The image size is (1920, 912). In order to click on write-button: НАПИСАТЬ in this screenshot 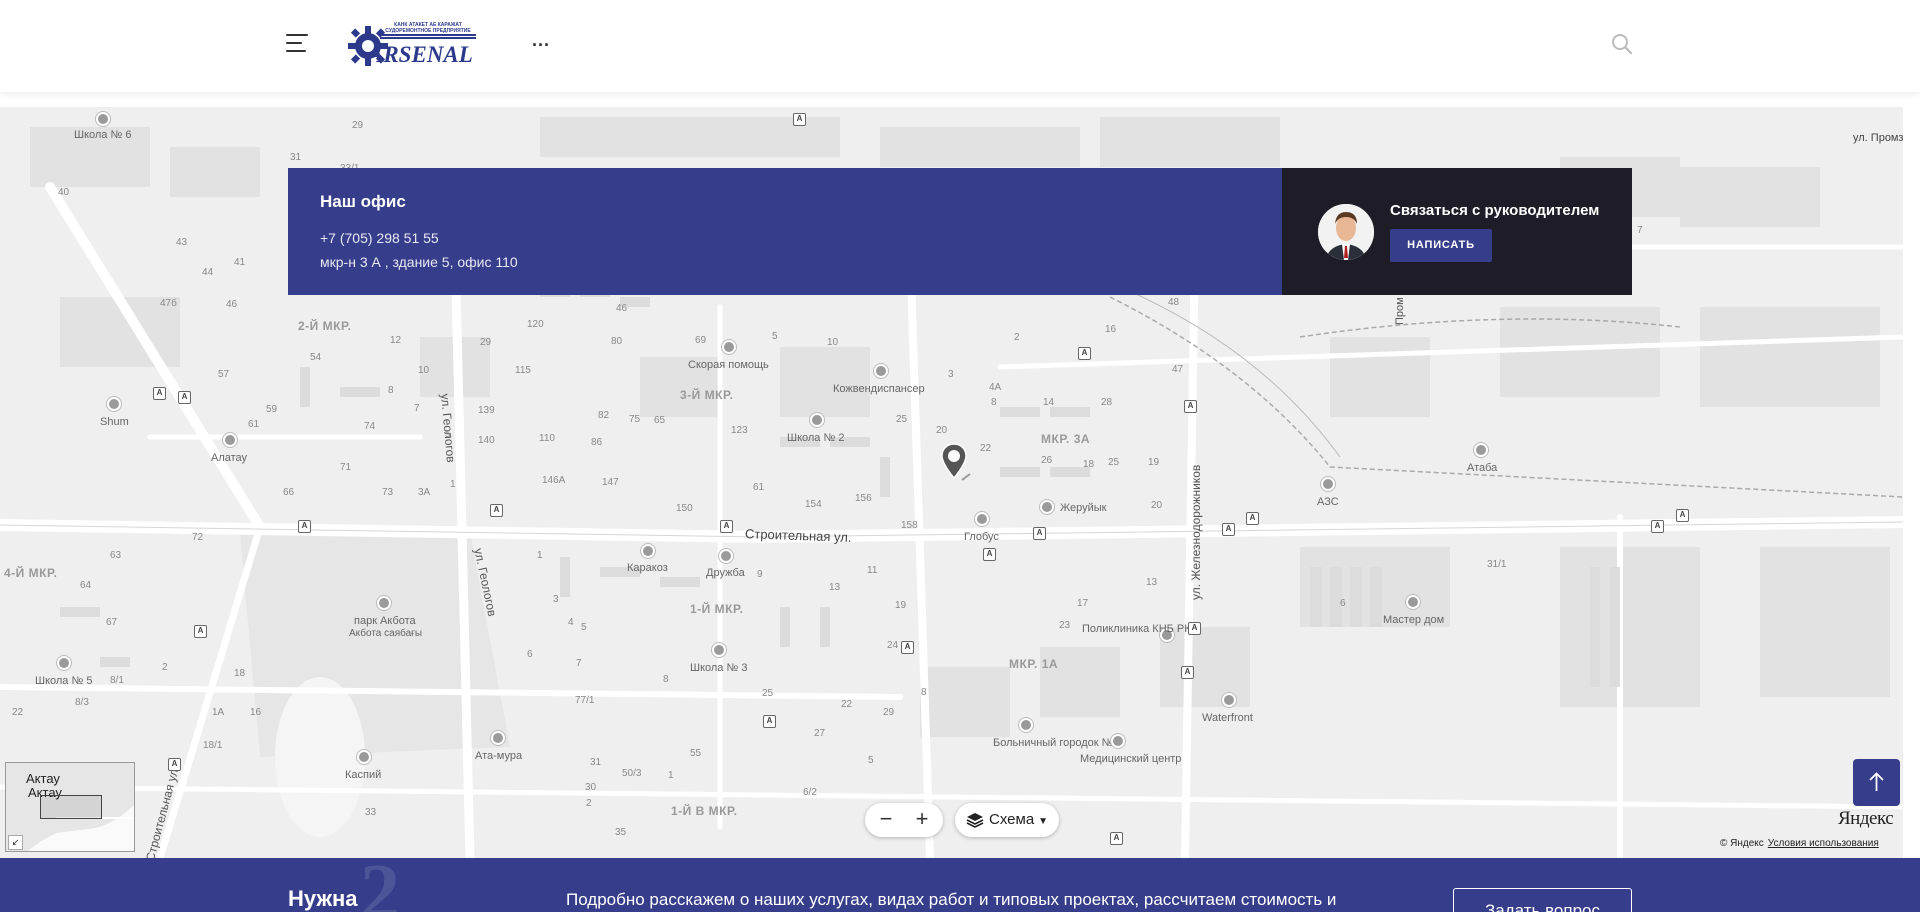, I will do `click(1441, 245)`.